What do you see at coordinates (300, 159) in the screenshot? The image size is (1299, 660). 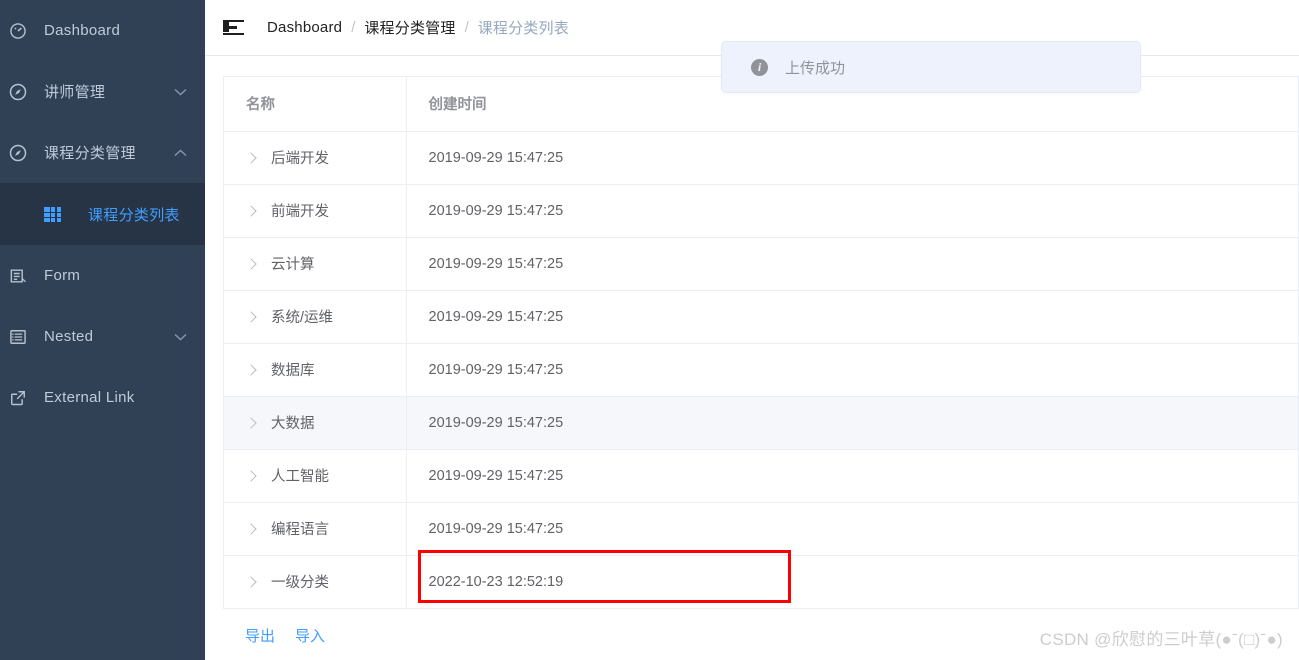 I see `category-name: 后端开发` at bounding box center [300, 159].